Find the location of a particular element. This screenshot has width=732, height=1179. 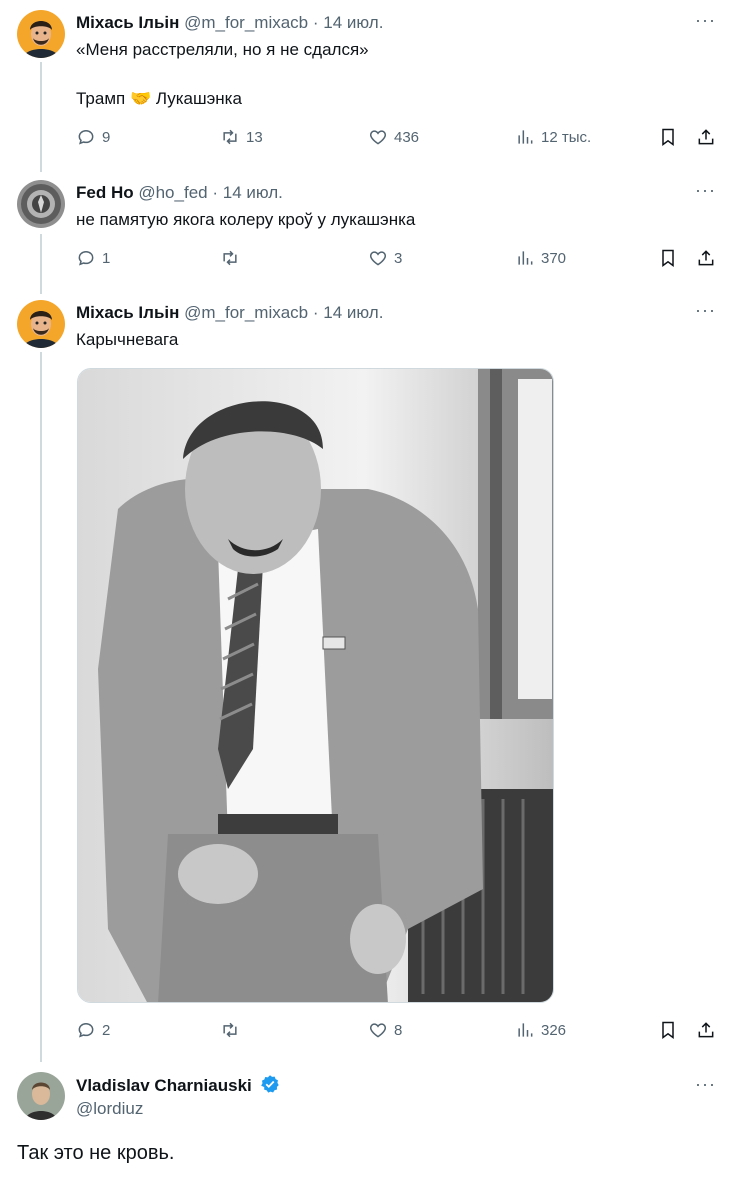

views-button: 326 is located at coordinates (540, 1030).